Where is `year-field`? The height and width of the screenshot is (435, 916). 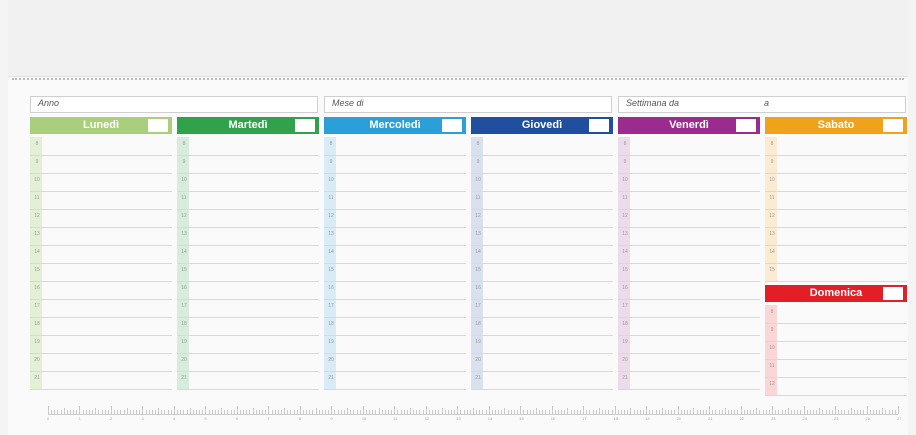
year-field is located at coordinates (174, 104).